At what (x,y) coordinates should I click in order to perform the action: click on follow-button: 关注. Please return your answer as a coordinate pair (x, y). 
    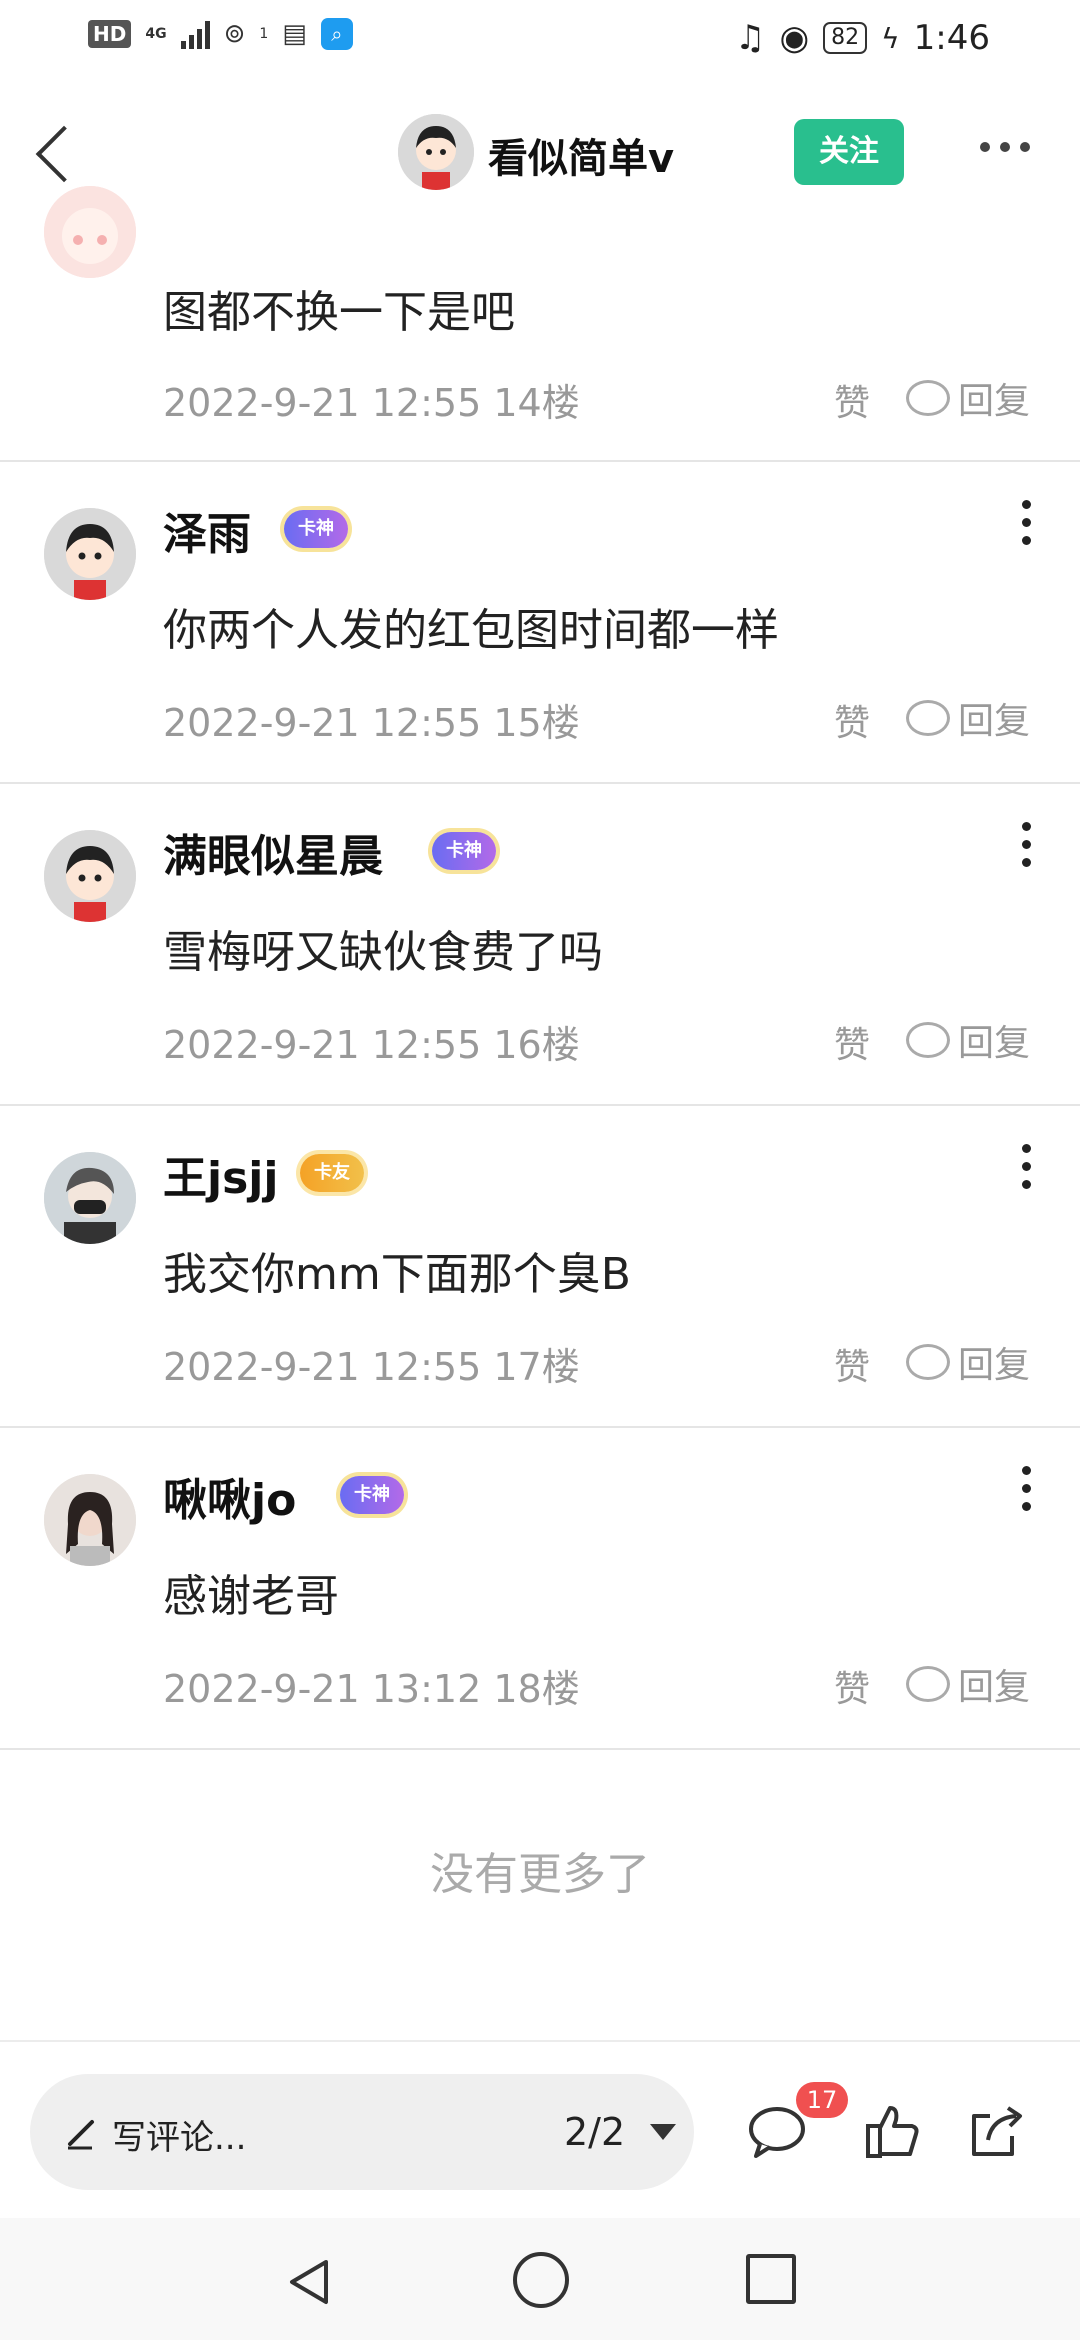
    Looking at the image, I should click on (849, 152).